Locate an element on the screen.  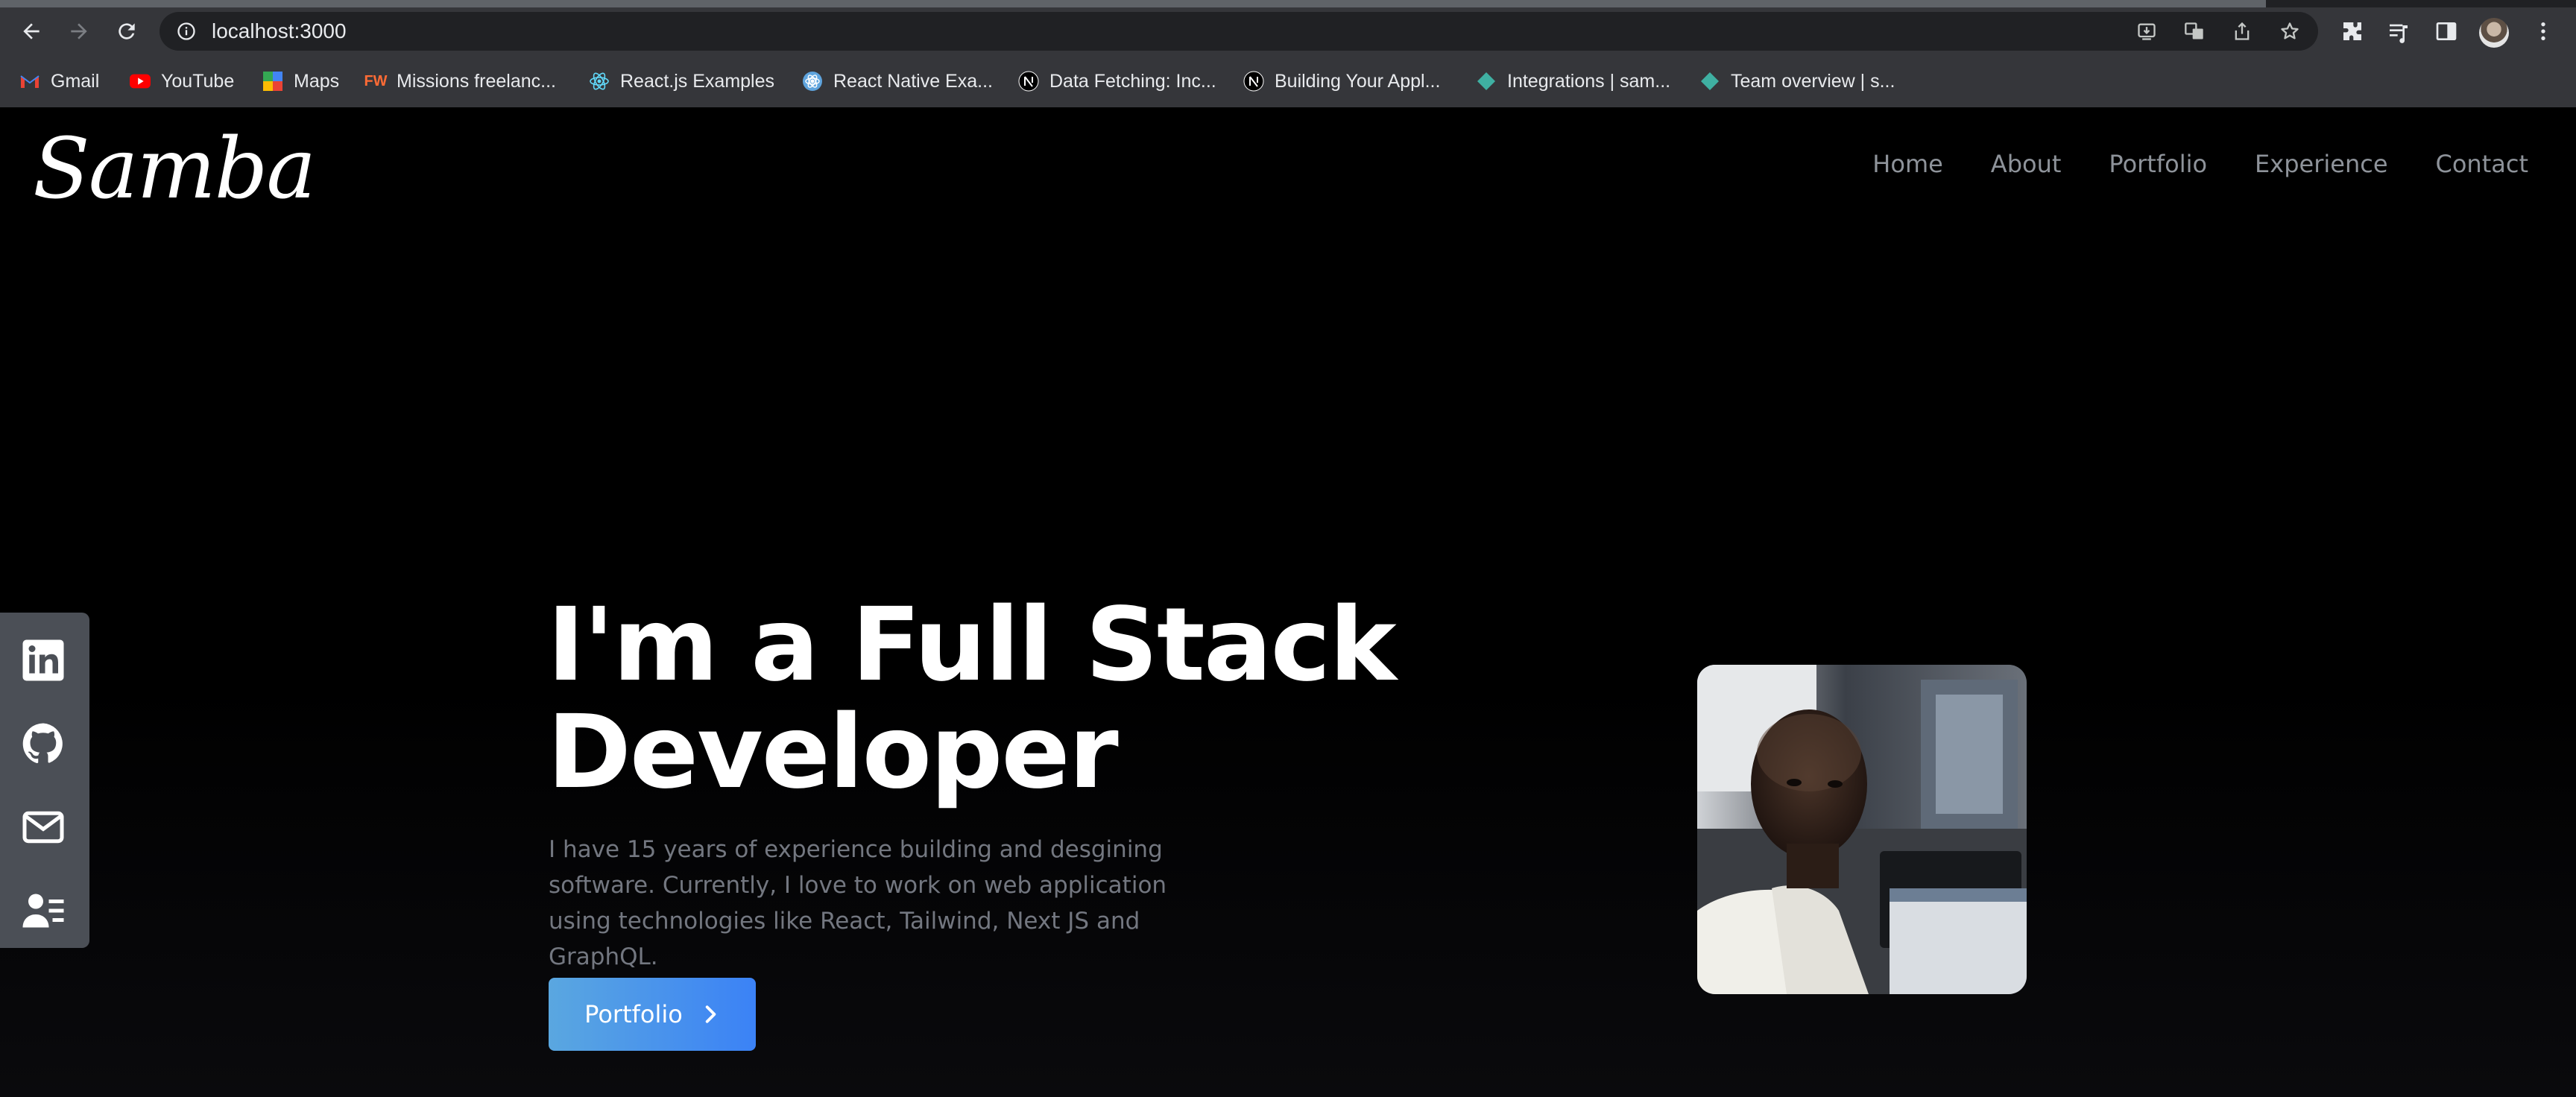
bookmark-youtube: YouTube is located at coordinates (182, 81).